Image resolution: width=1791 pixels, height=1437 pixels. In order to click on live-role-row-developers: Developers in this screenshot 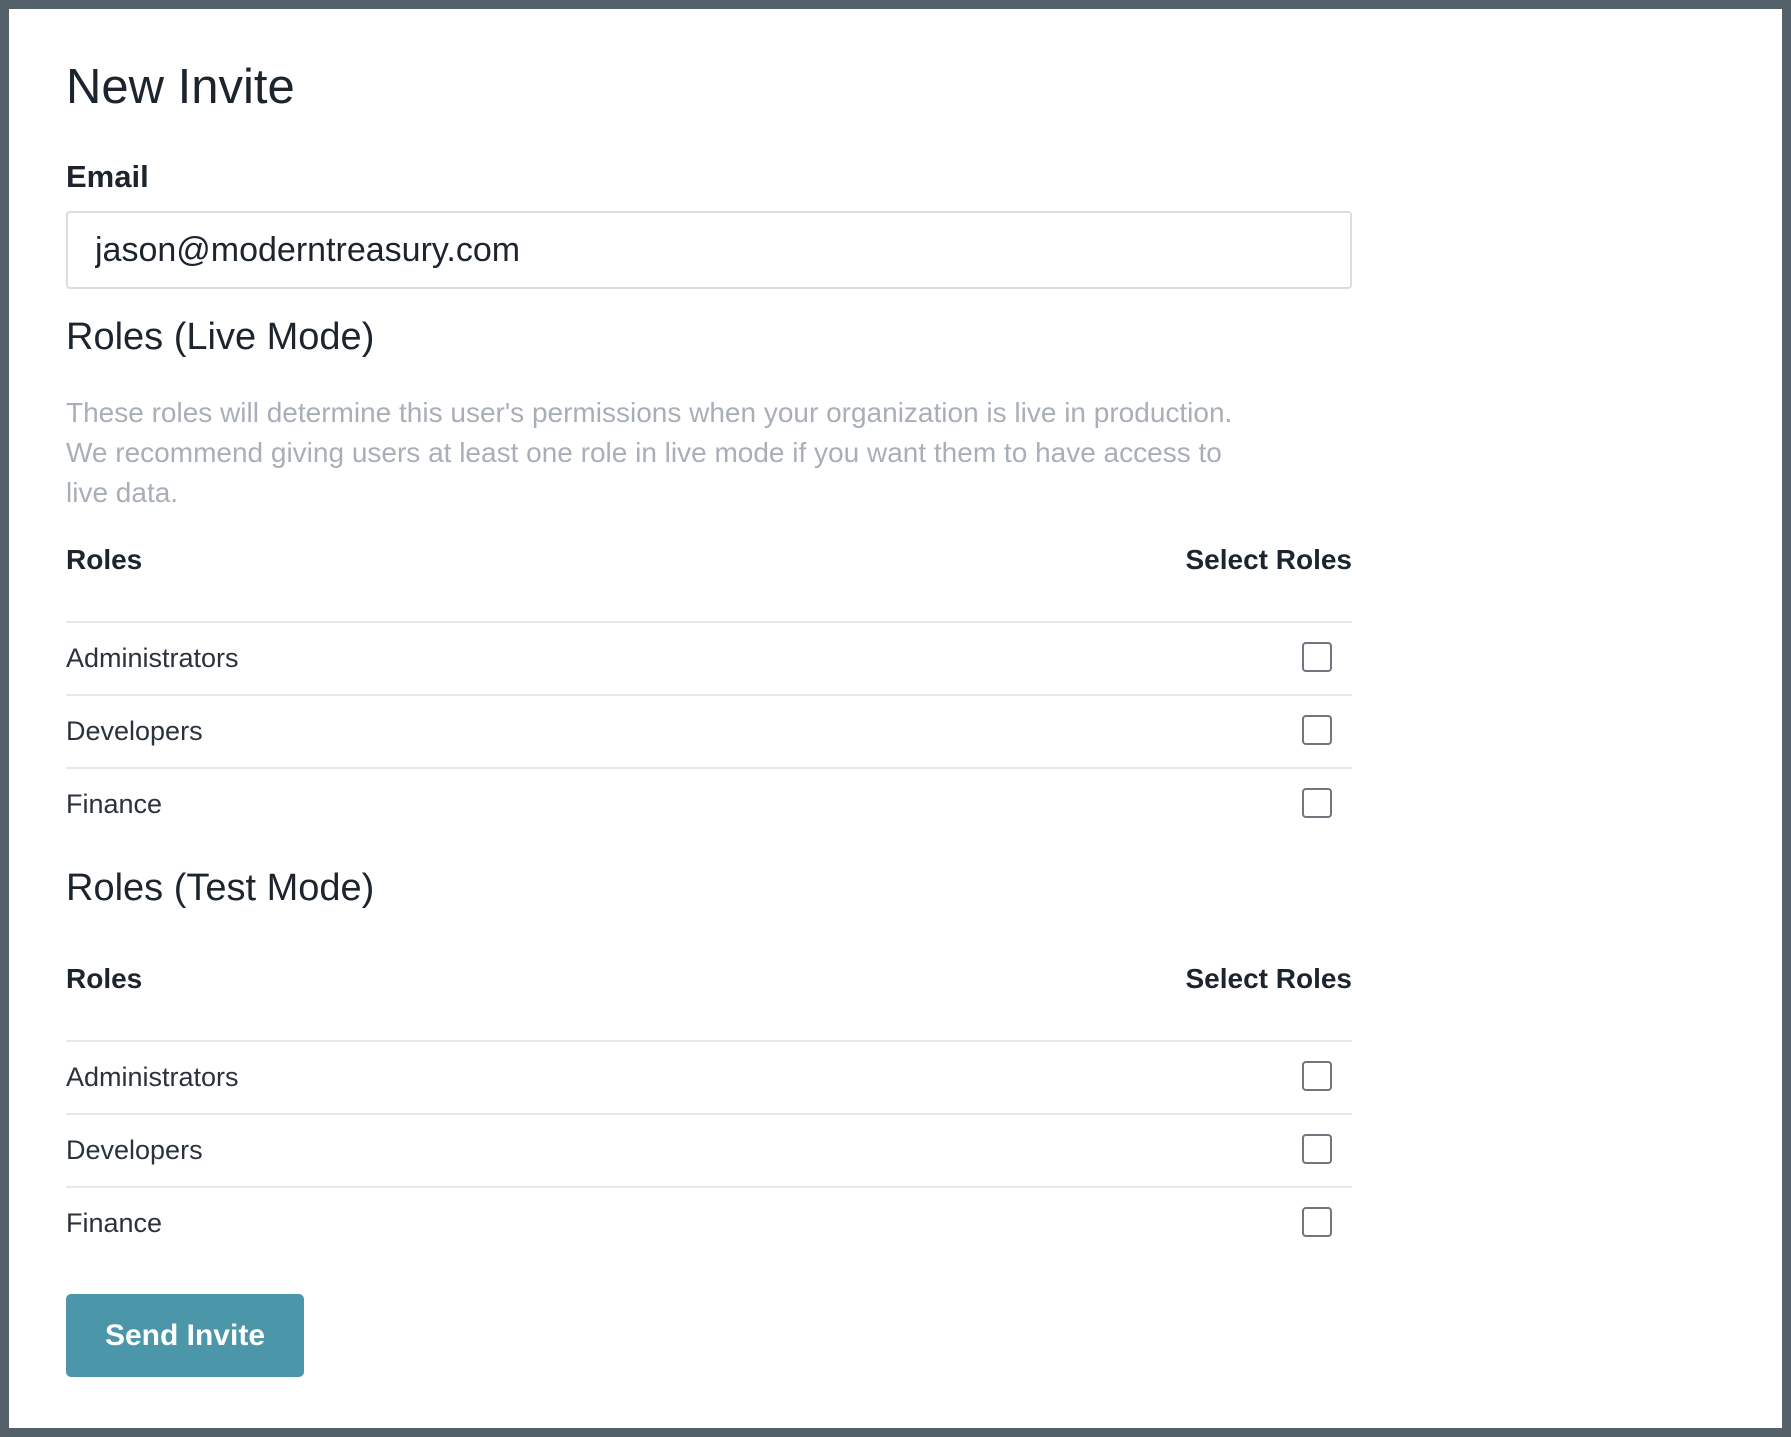, I will do `click(709, 732)`.